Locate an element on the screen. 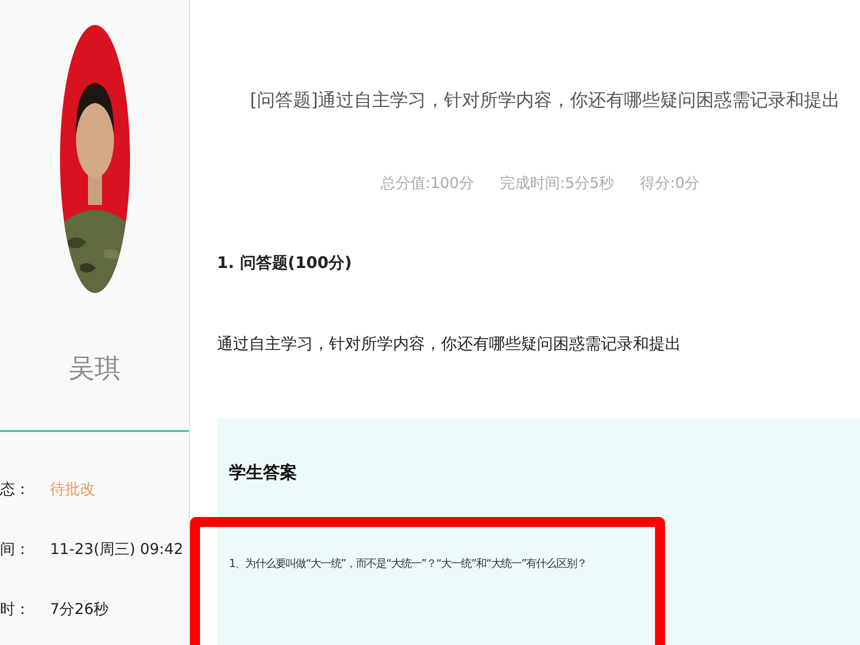  question-text: 通过自主学习，针对所学内容，你还有哪些疑问困惑需记录和提出 is located at coordinates (449, 344).